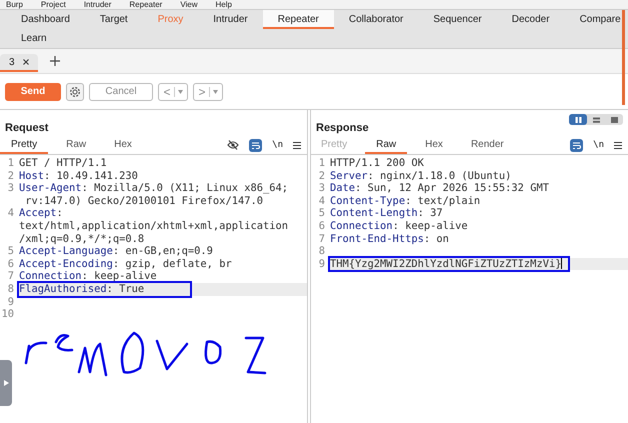 The image size is (628, 423). What do you see at coordinates (25, 62) in the screenshot?
I see `close-icon` at bounding box center [25, 62].